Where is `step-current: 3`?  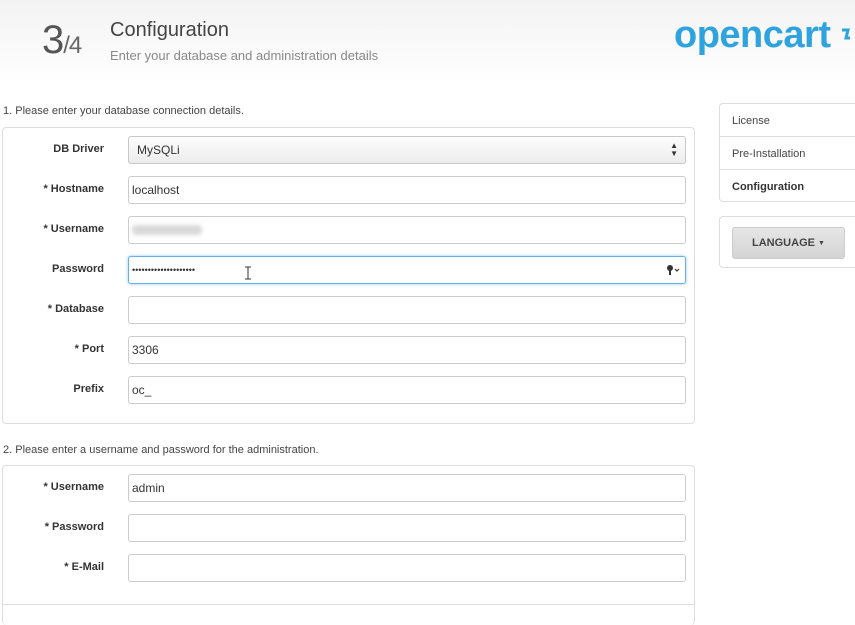
step-current: 3 is located at coordinates (53, 40).